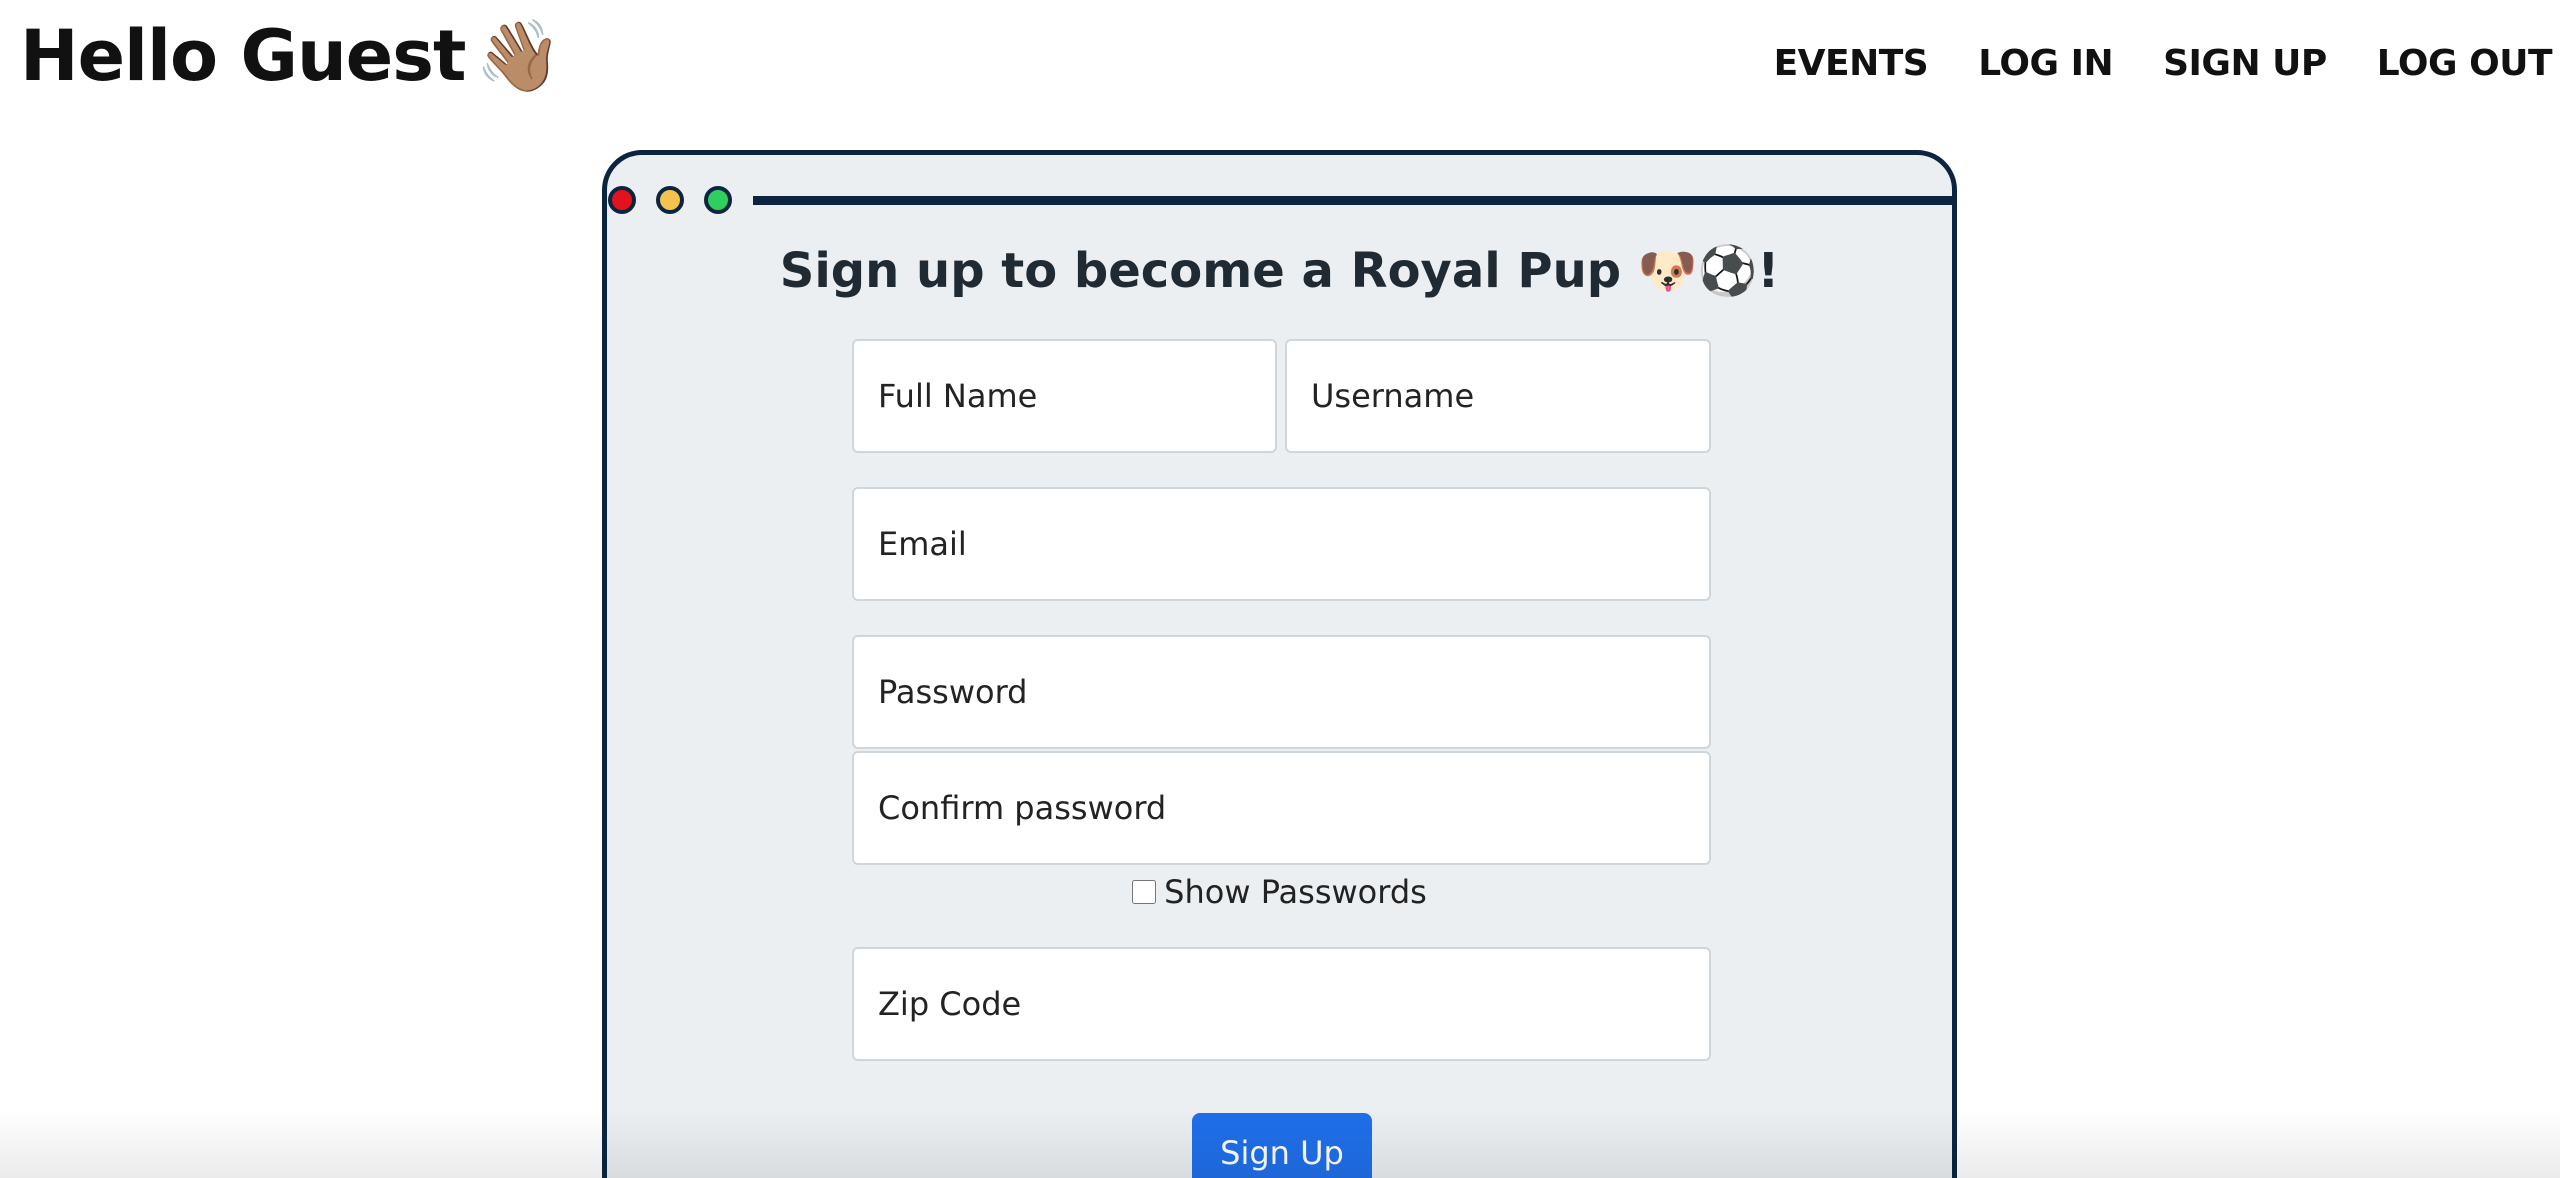 The height and width of the screenshot is (1178, 2560). Describe the element at coordinates (1851, 64) in the screenshot. I see `nav-events-link: EVENTS` at that location.